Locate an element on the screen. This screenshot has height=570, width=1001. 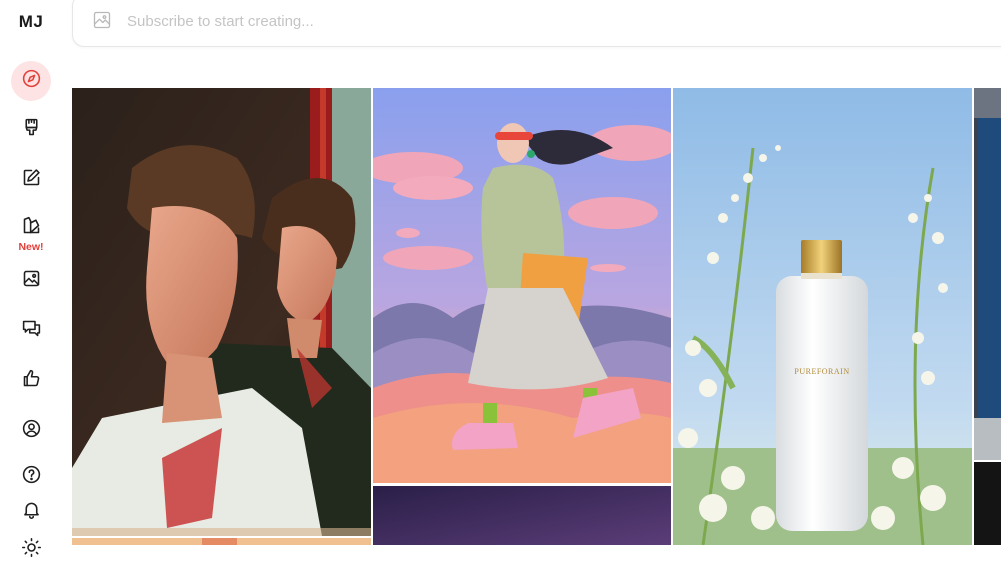
nav-edit is located at coordinates (31, 180).